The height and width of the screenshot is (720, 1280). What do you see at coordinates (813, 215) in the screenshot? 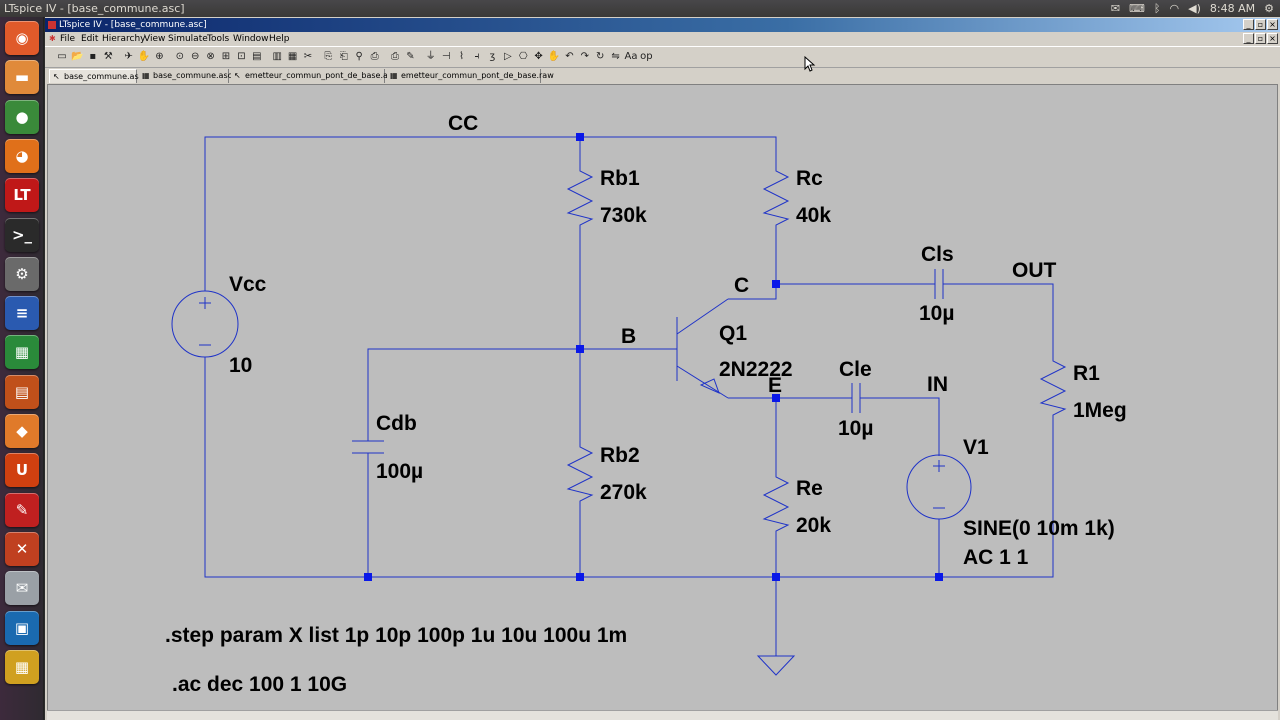
I see `rc-value: 40k` at bounding box center [813, 215].